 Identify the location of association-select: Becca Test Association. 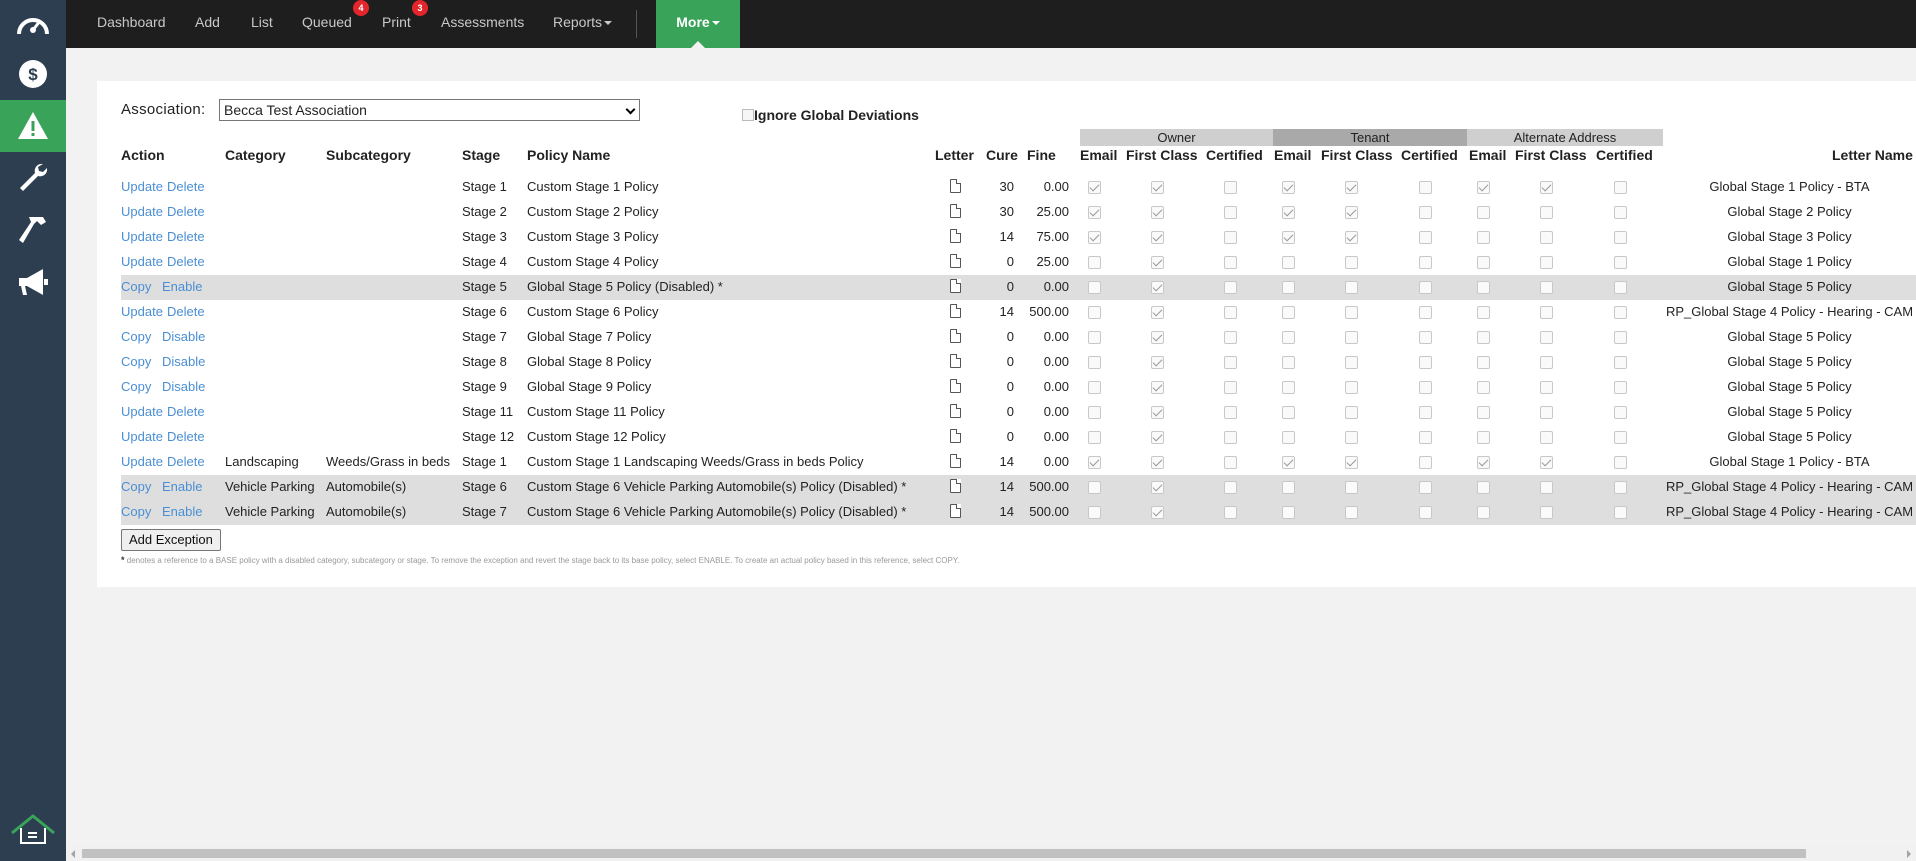
(429, 110).